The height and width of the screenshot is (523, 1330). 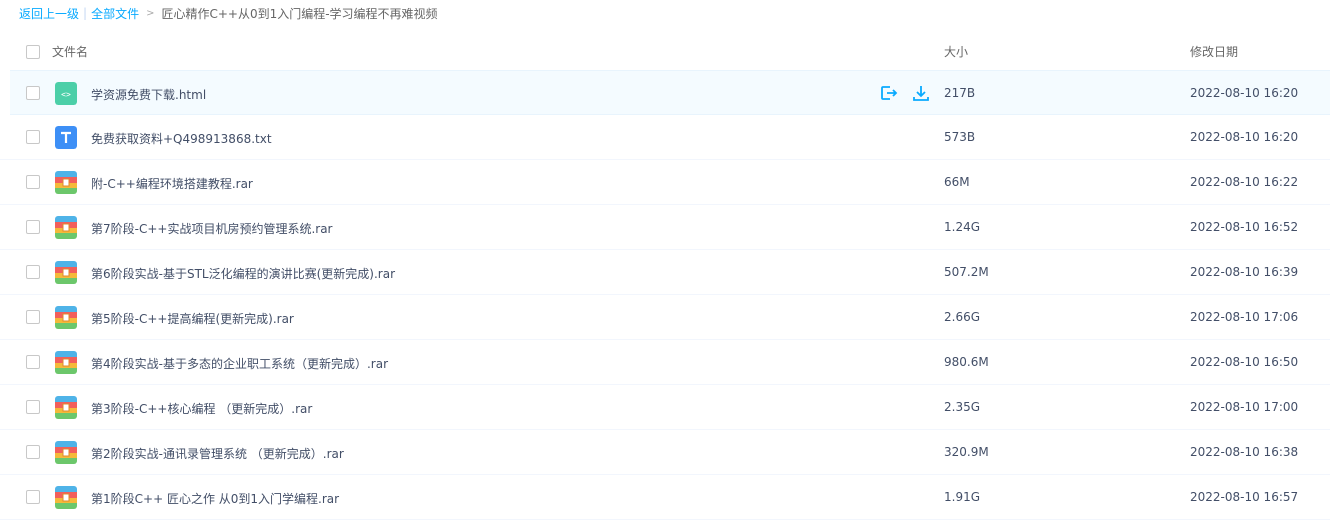 What do you see at coordinates (1244, 497) in the screenshot?
I see `file-date: 2022-08-10 16:57` at bounding box center [1244, 497].